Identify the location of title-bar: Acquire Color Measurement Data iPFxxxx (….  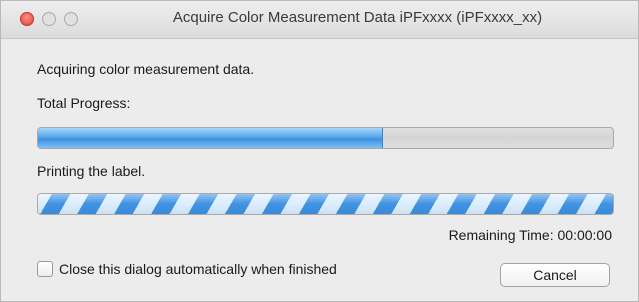
(319, 20).